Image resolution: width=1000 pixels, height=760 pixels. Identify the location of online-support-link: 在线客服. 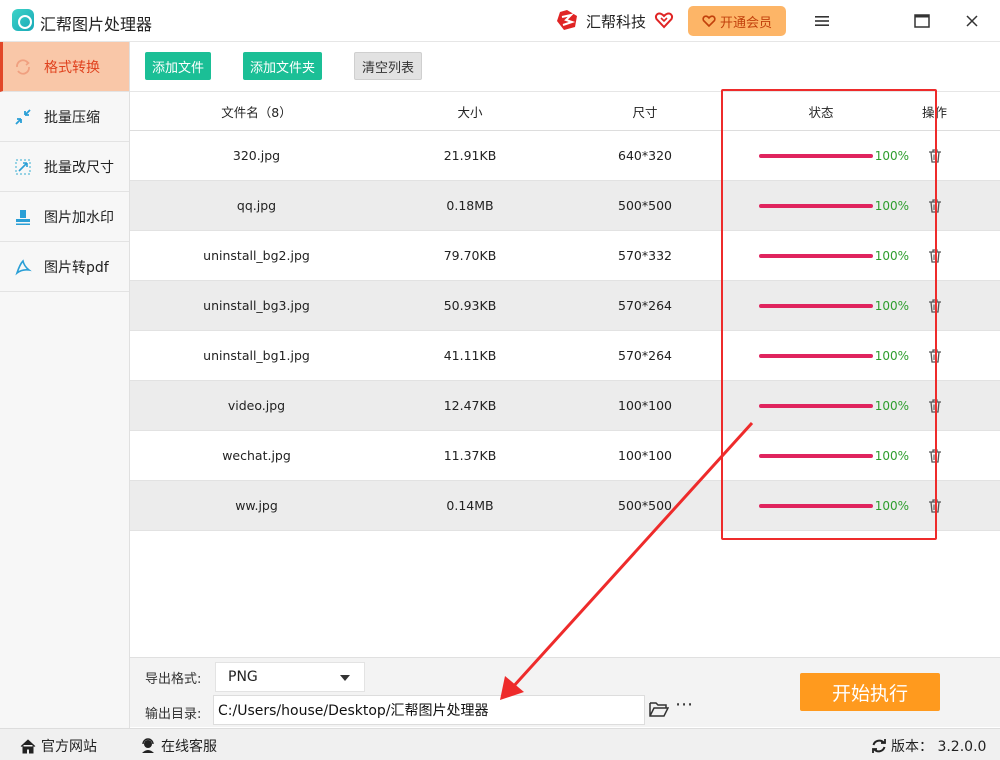
(178, 746).